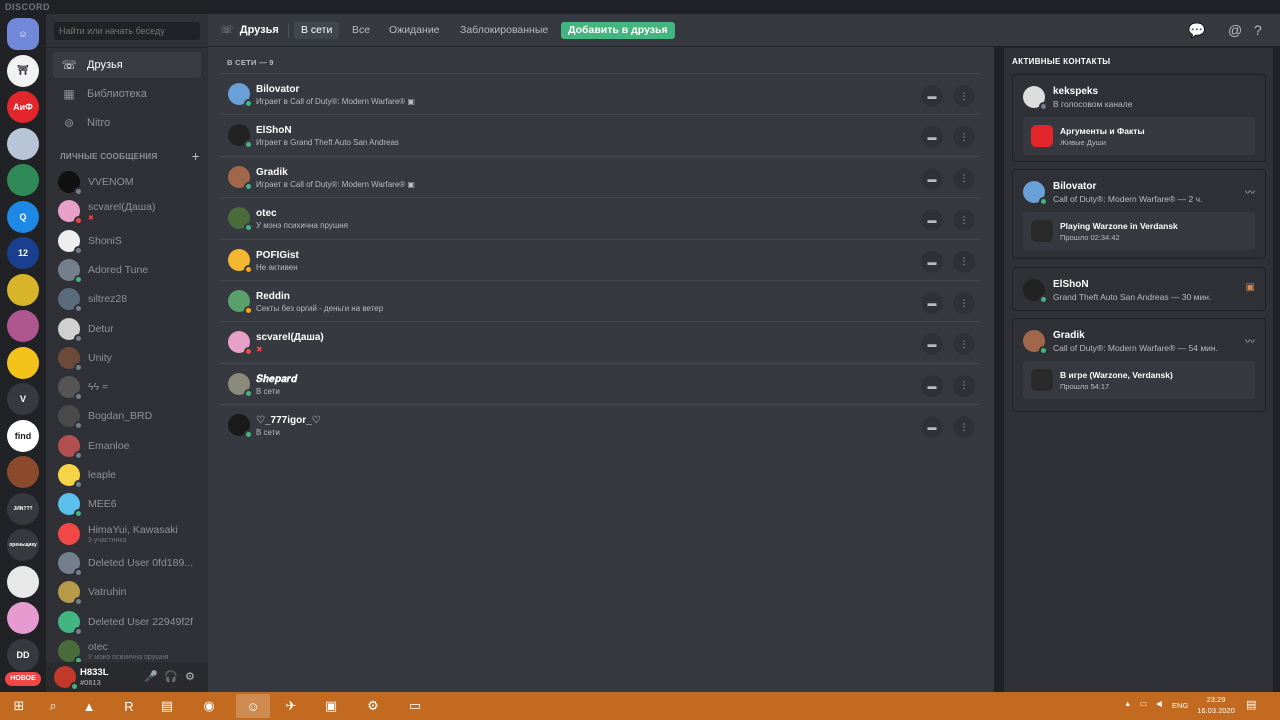 This screenshot has height=720, width=1280. Describe the element at coordinates (291, 706) in the screenshot. I see `telegram-icon: ✈` at that location.